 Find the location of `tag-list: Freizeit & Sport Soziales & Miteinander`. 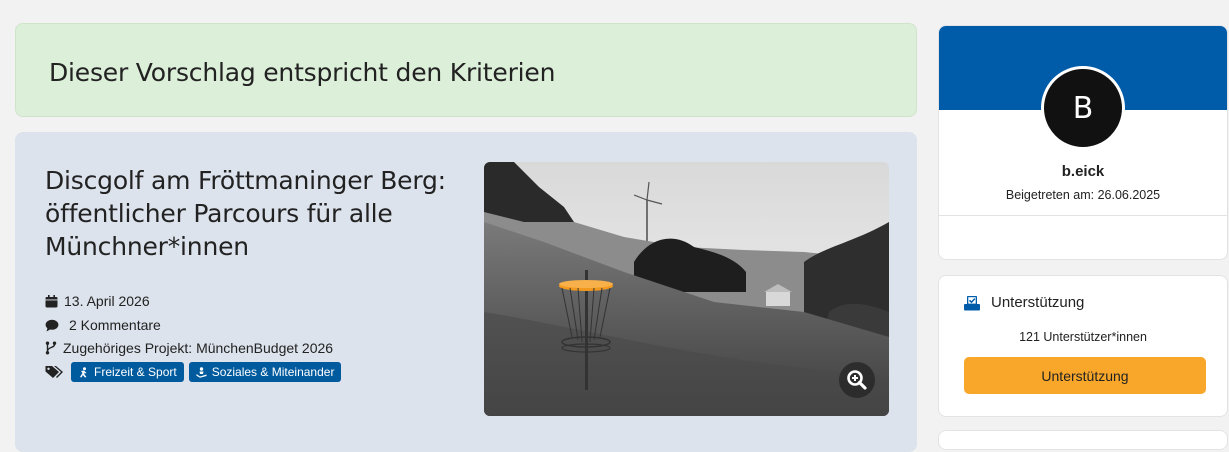

tag-list: Freizeit & Sport Soziales & Miteinander is located at coordinates (195, 372).